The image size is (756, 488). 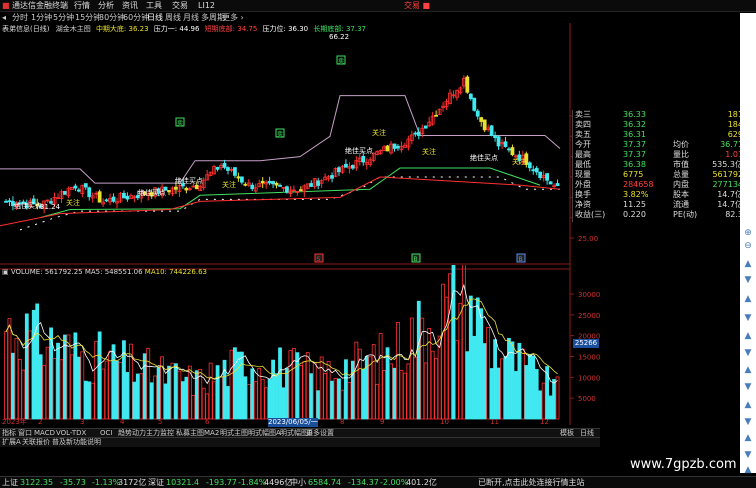 What do you see at coordinates (583, 194) in the screenshot?
I see `quote-label: 换手` at bounding box center [583, 194].